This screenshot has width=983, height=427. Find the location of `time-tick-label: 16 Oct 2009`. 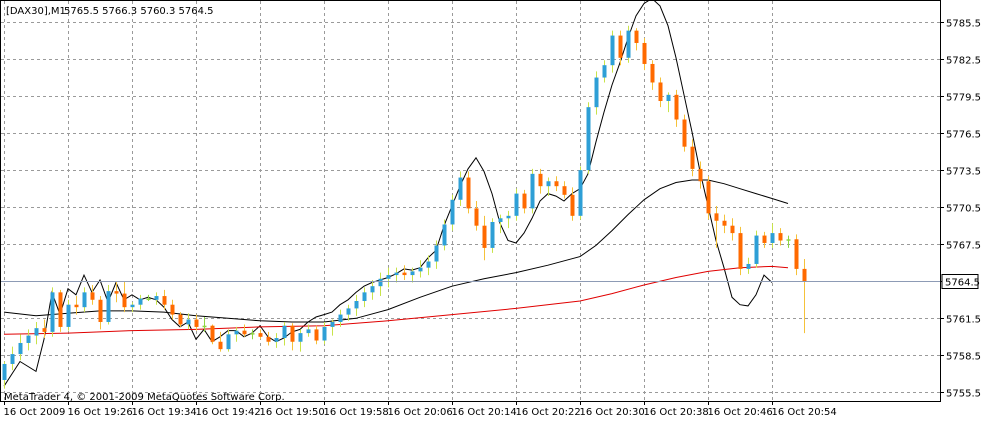

time-tick-label: 16 Oct 2009 is located at coordinates (35, 412).